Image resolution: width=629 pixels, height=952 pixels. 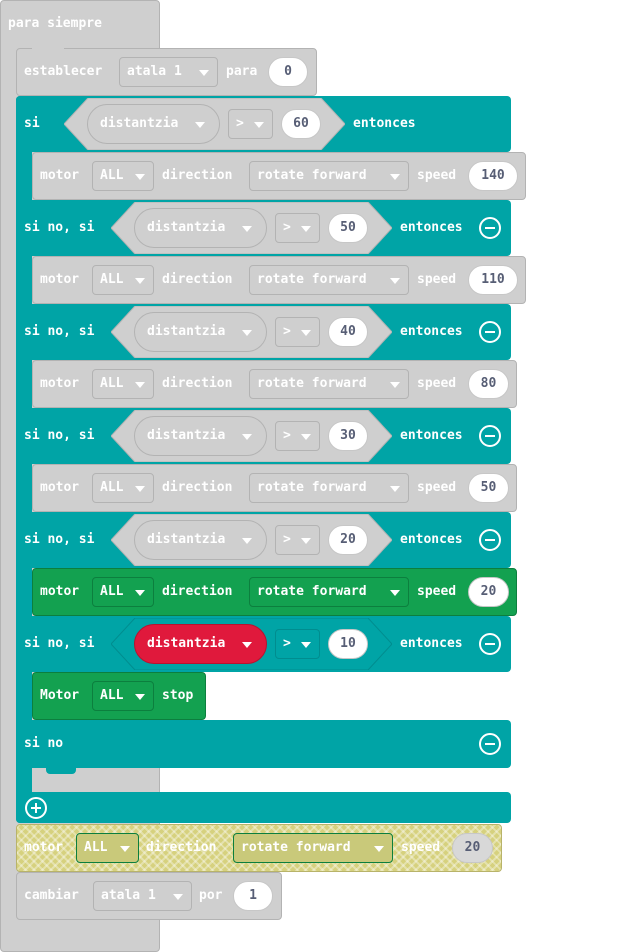 I want to click on threshold-input: 40, so click(x=348, y=332).